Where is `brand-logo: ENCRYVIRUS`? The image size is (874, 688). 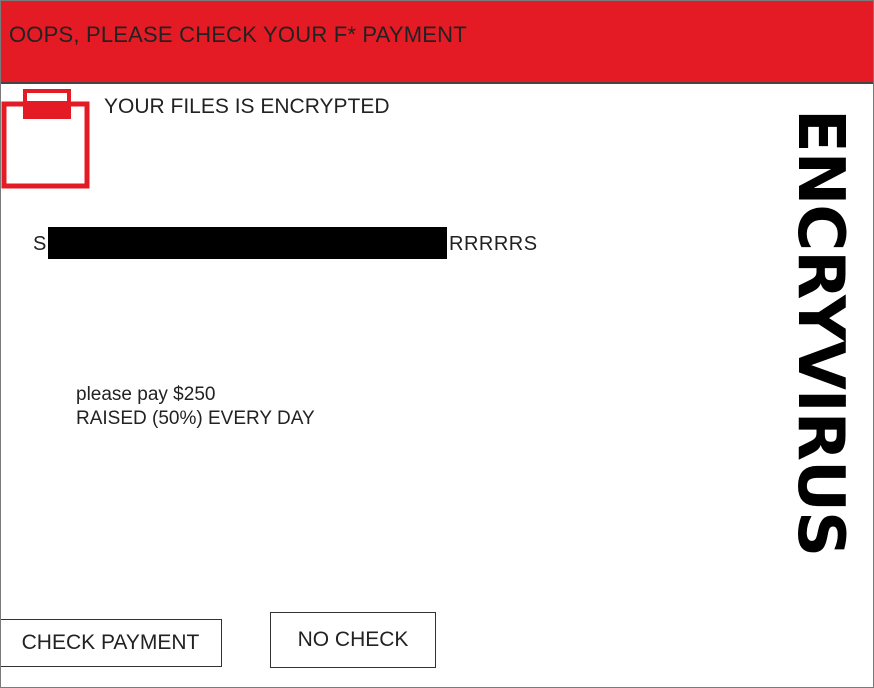
brand-logo: ENCRYVIRUS is located at coordinates (820, 387).